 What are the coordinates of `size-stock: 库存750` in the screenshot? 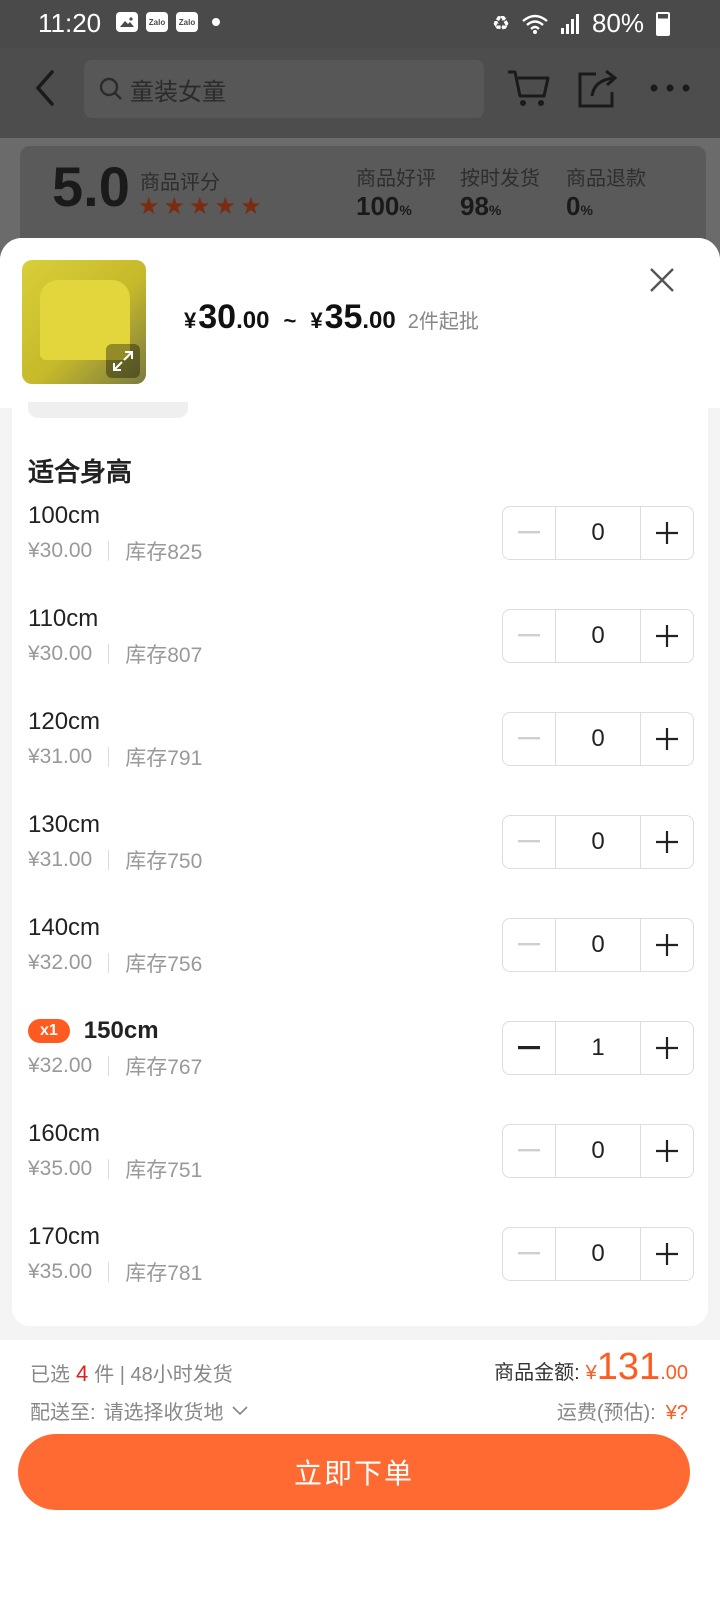 It's located at (164, 861).